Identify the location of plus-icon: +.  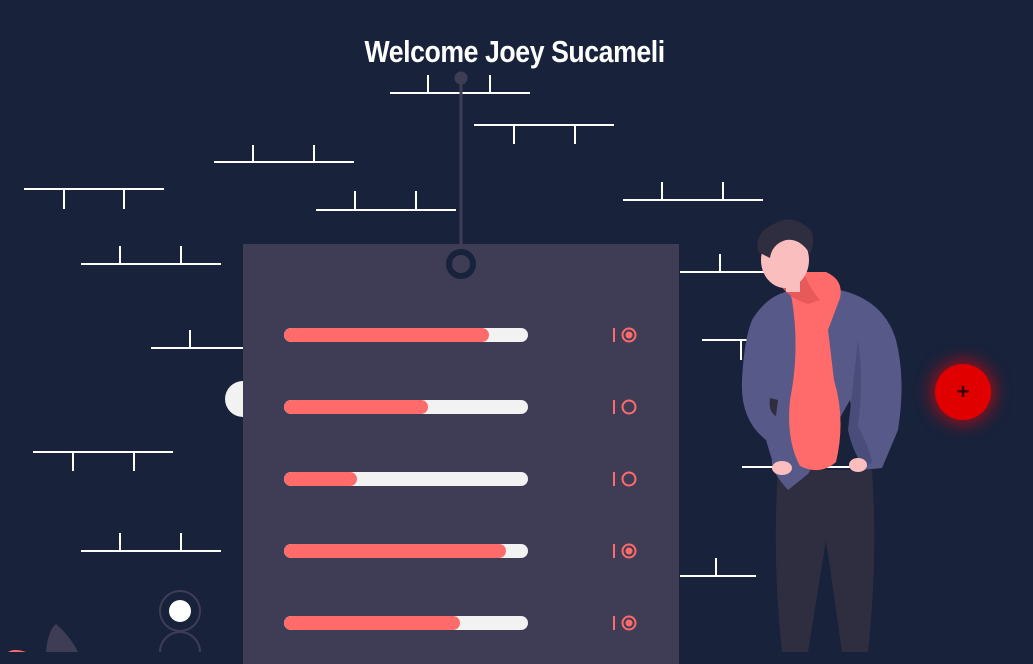
(963, 391).